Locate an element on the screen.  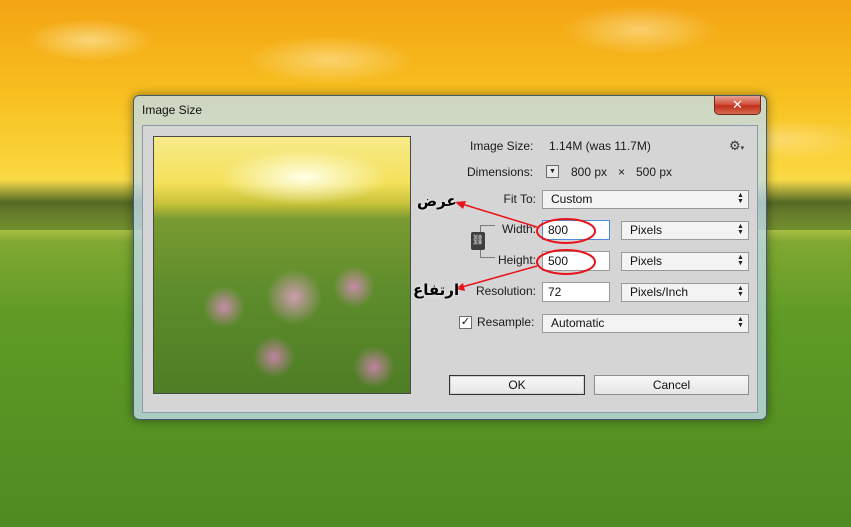
ok-button: OK is located at coordinates (517, 385).